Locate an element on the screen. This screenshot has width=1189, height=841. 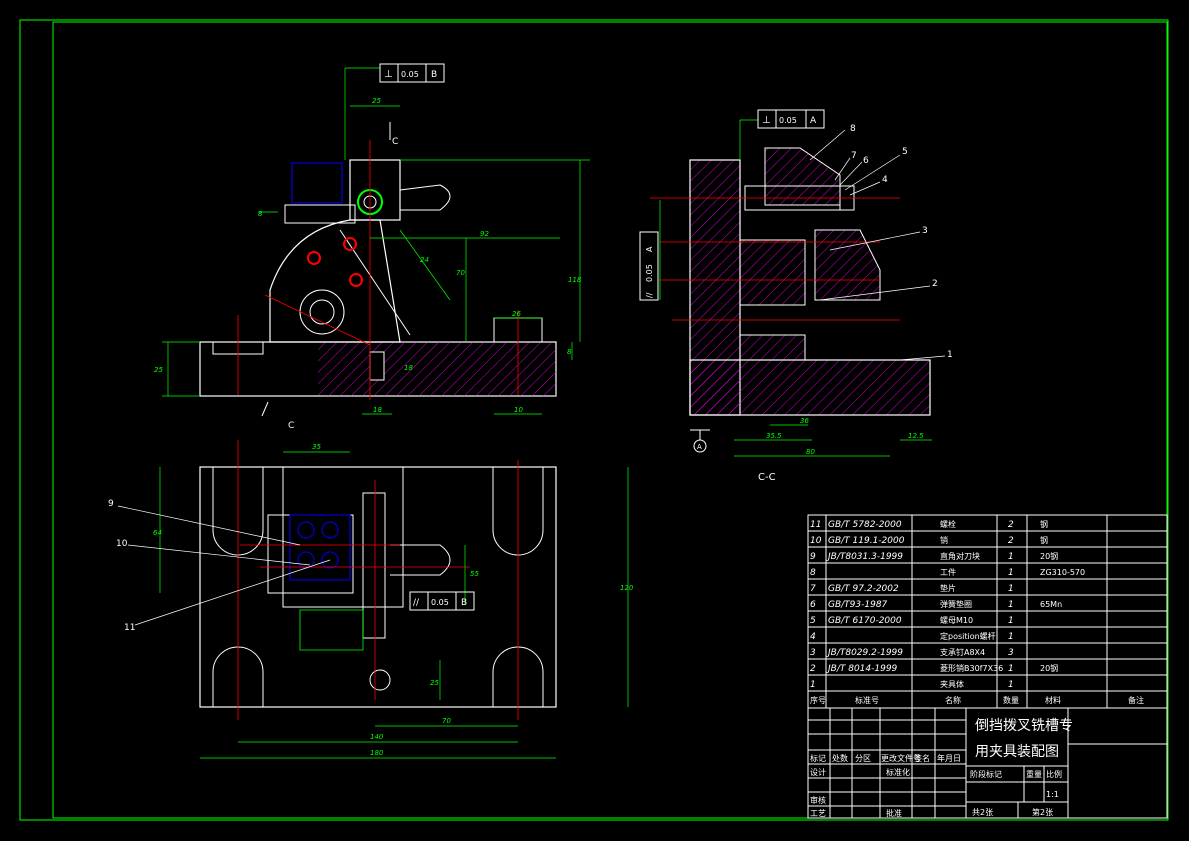
bom-cell-name: 螺栓 is located at coordinates (948, 524).